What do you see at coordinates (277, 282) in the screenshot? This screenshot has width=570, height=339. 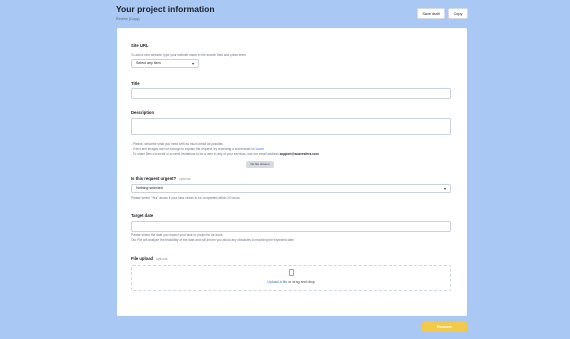 I see `upload-file-link: Upload a file` at bounding box center [277, 282].